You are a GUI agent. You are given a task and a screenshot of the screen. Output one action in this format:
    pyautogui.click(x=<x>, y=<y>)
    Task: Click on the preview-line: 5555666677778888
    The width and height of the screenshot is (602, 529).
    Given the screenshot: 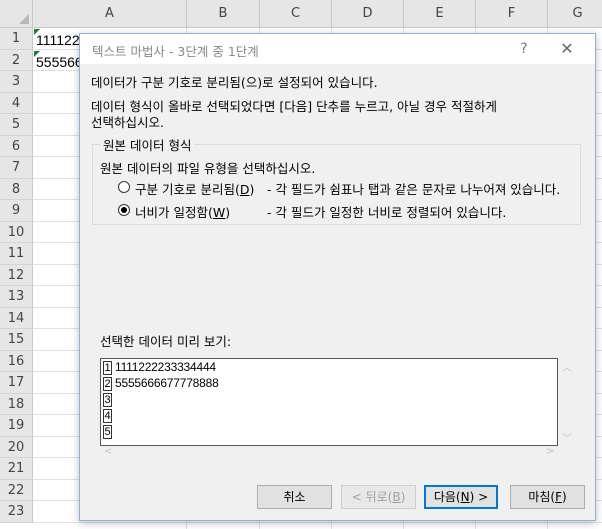 What is the action you would take?
    pyautogui.click(x=167, y=383)
    